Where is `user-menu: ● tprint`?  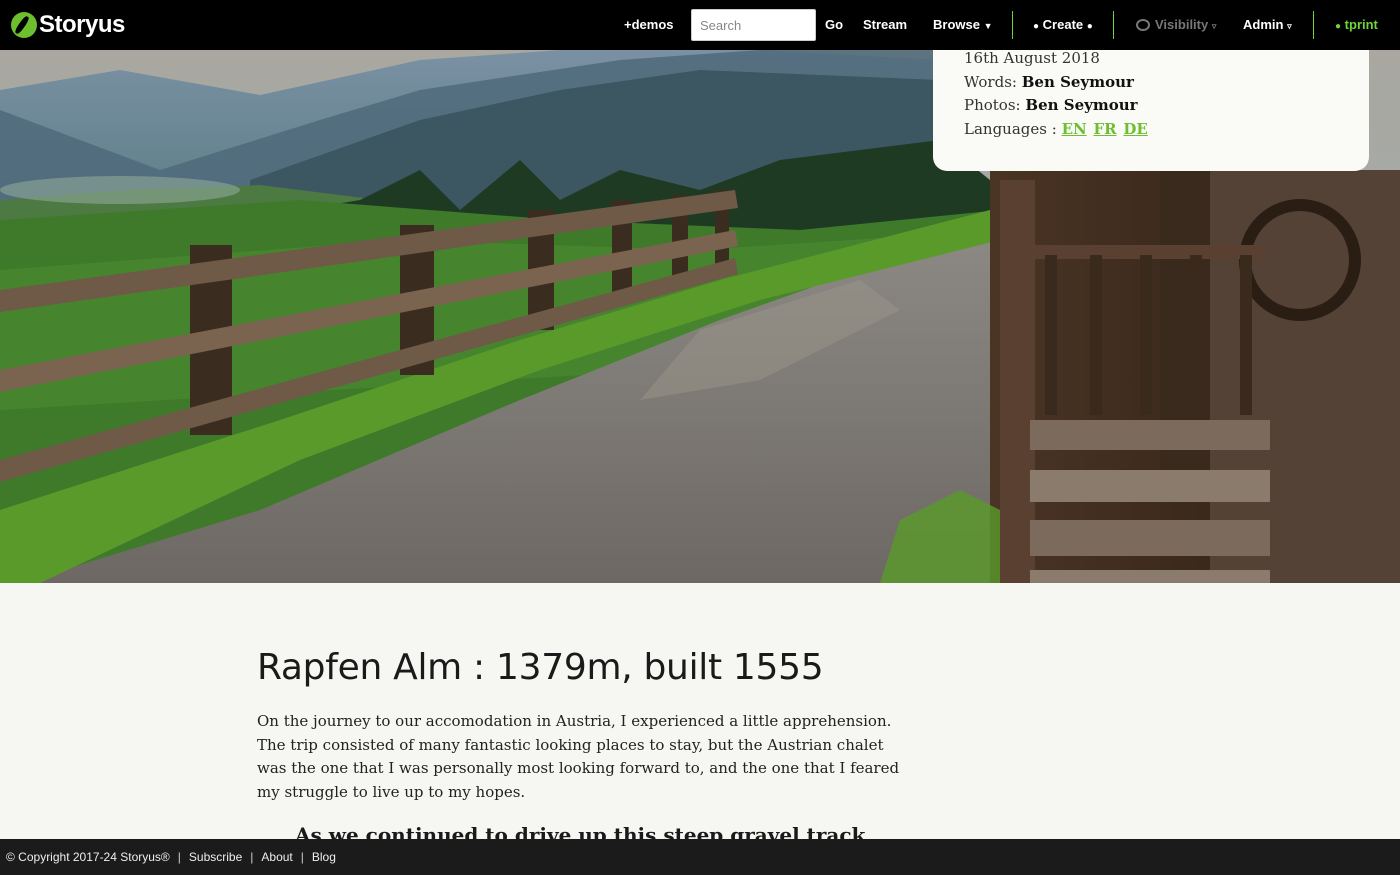
user-menu: ● tprint is located at coordinates (1356, 24).